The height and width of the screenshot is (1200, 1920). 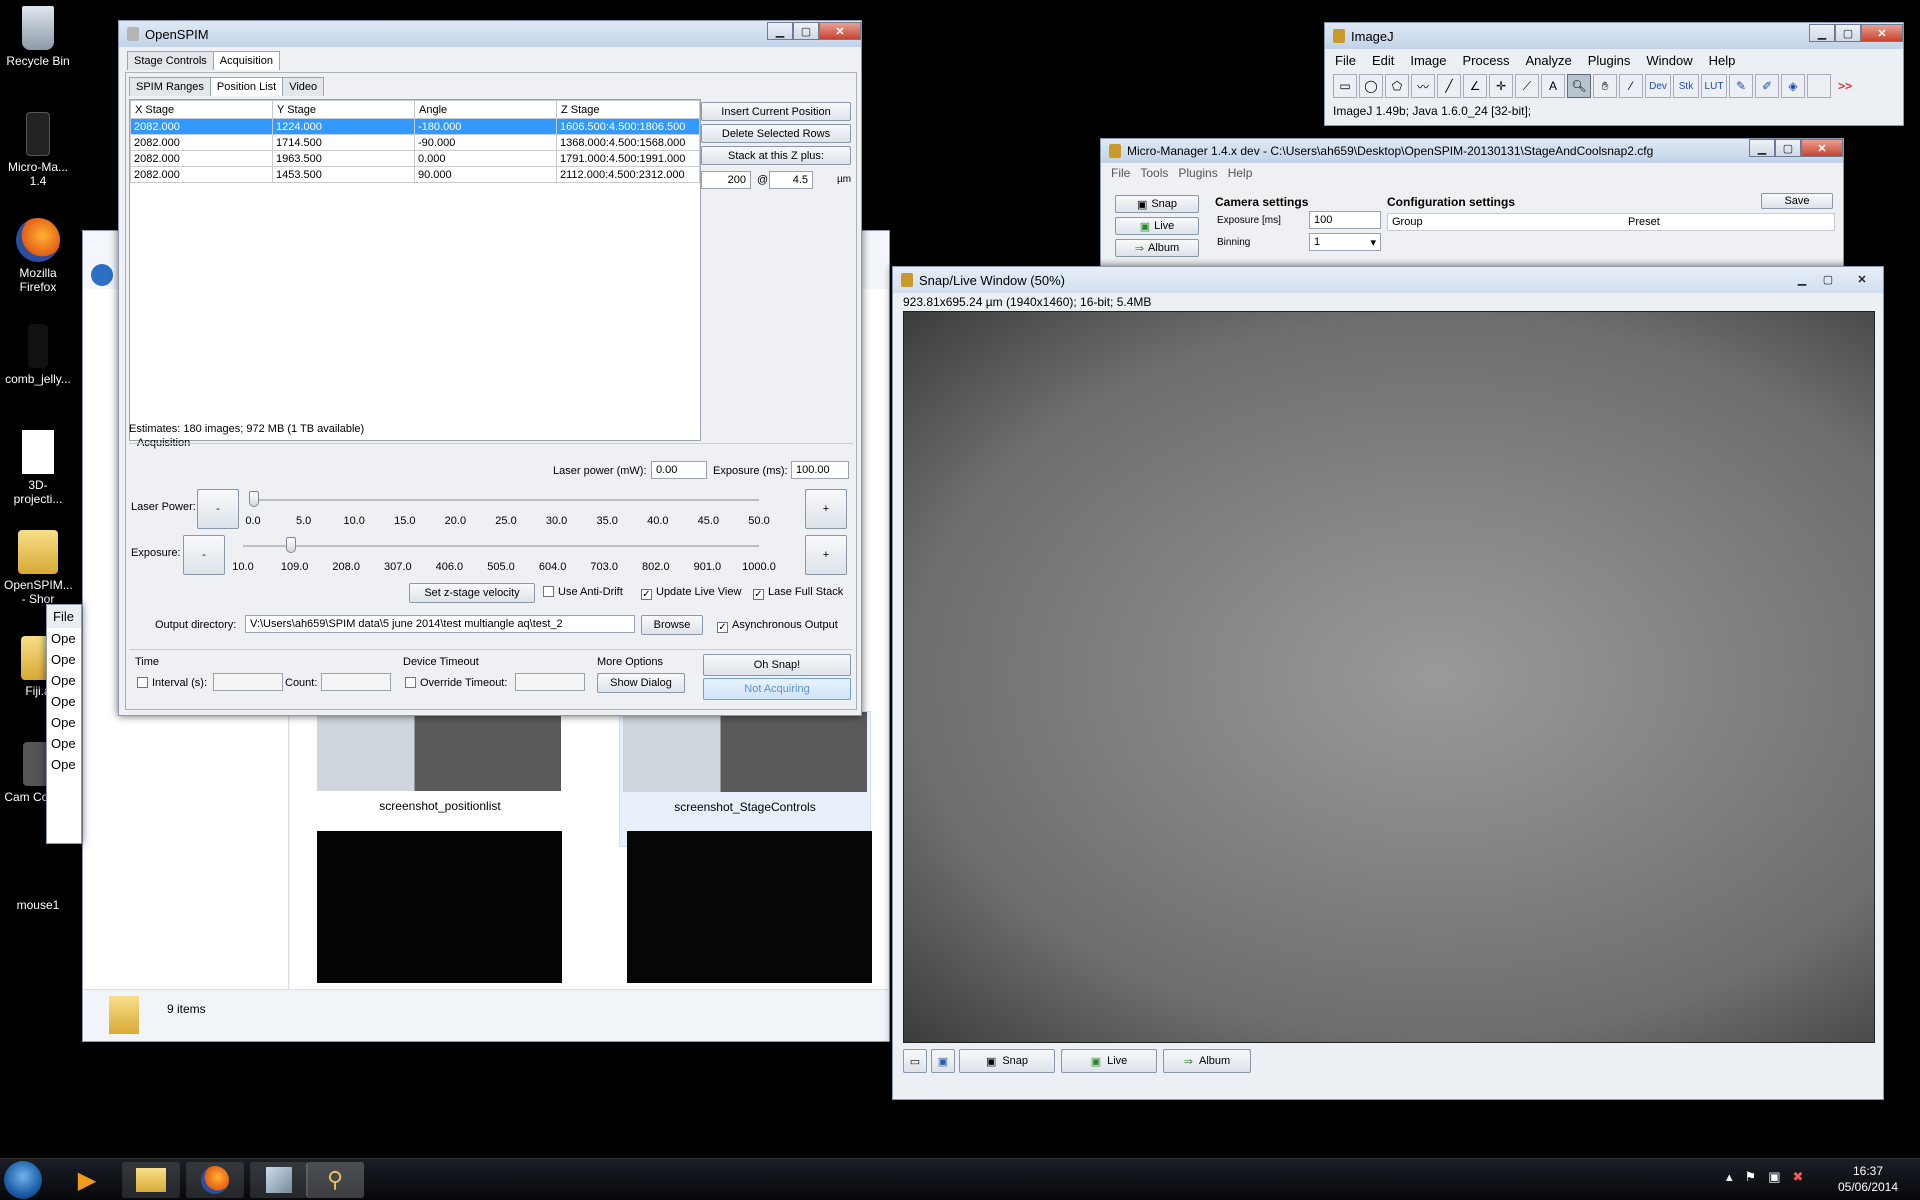 What do you see at coordinates (798, 593) in the screenshot?
I see `lase-full-stack-checkbox: ✓ Lase Full Stack` at bounding box center [798, 593].